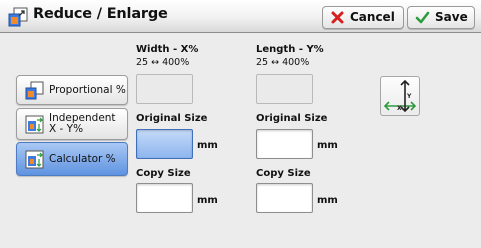 This screenshot has height=248, width=481. I want to click on length-y-range: 25 ↔ 400%, so click(283, 62).